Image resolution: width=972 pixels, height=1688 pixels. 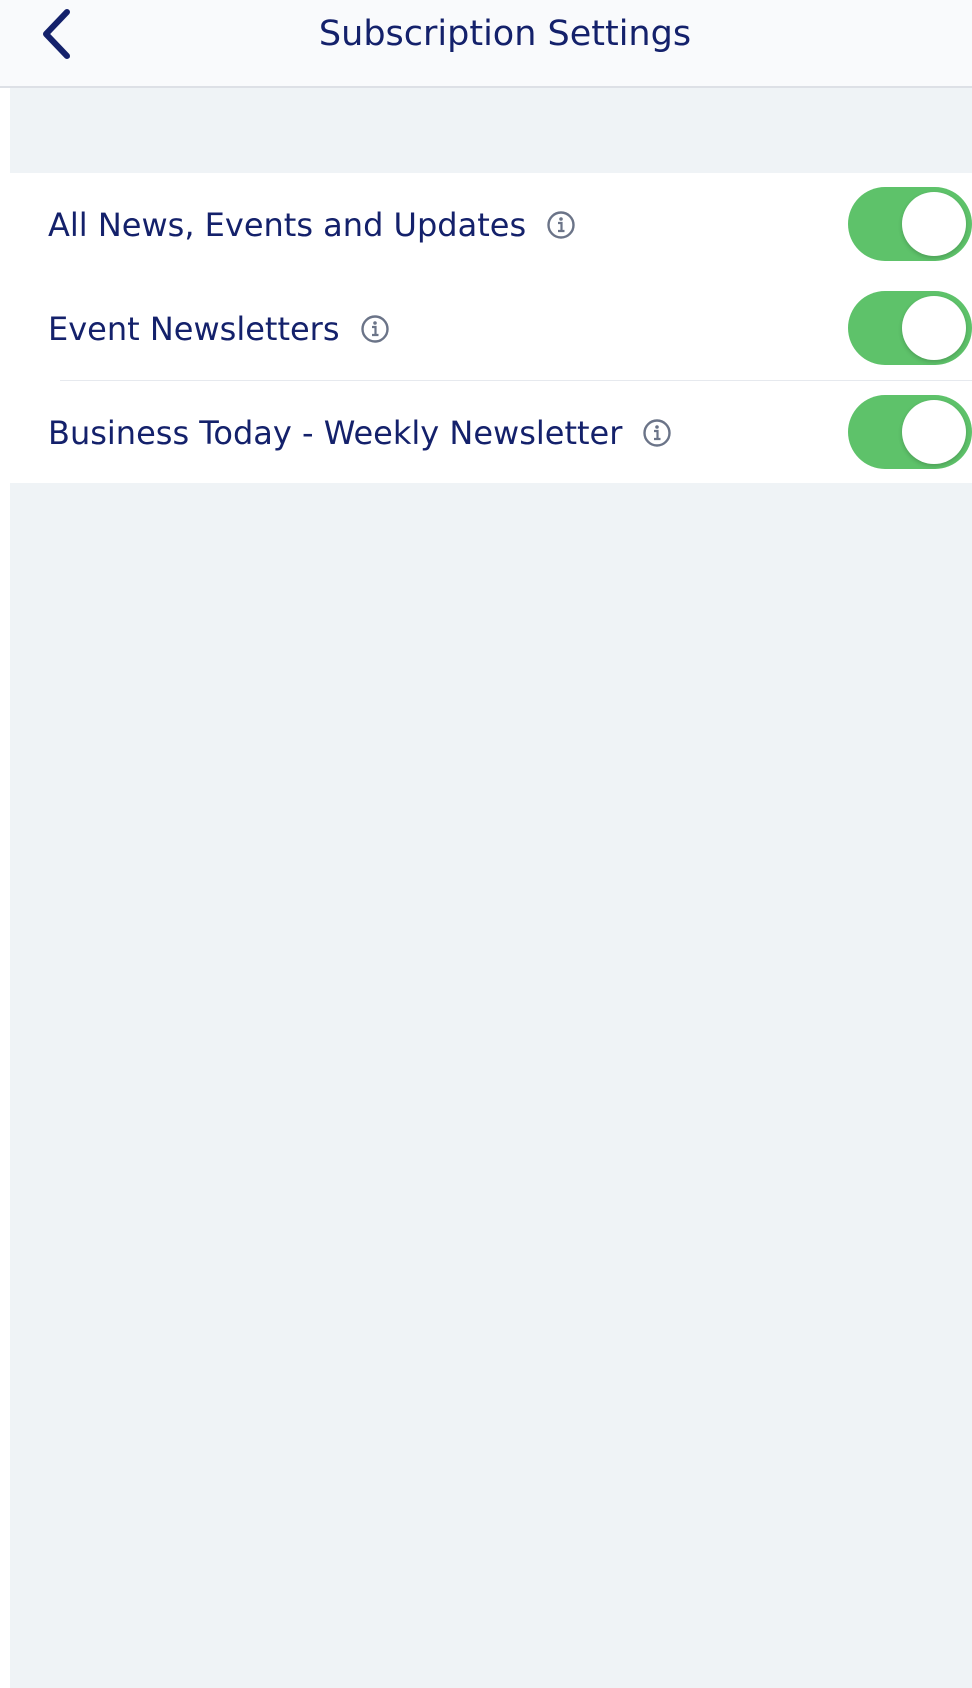 What do you see at coordinates (287, 225) in the screenshot?
I see `setting-label: All News, Events and Updates` at bounding box center [287, 225].